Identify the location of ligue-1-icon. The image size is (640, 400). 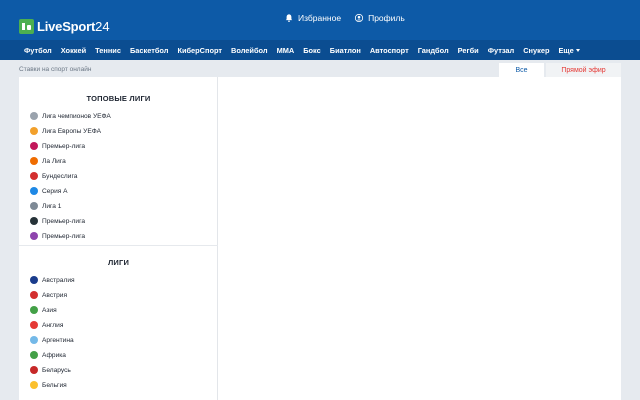
(34, 206).